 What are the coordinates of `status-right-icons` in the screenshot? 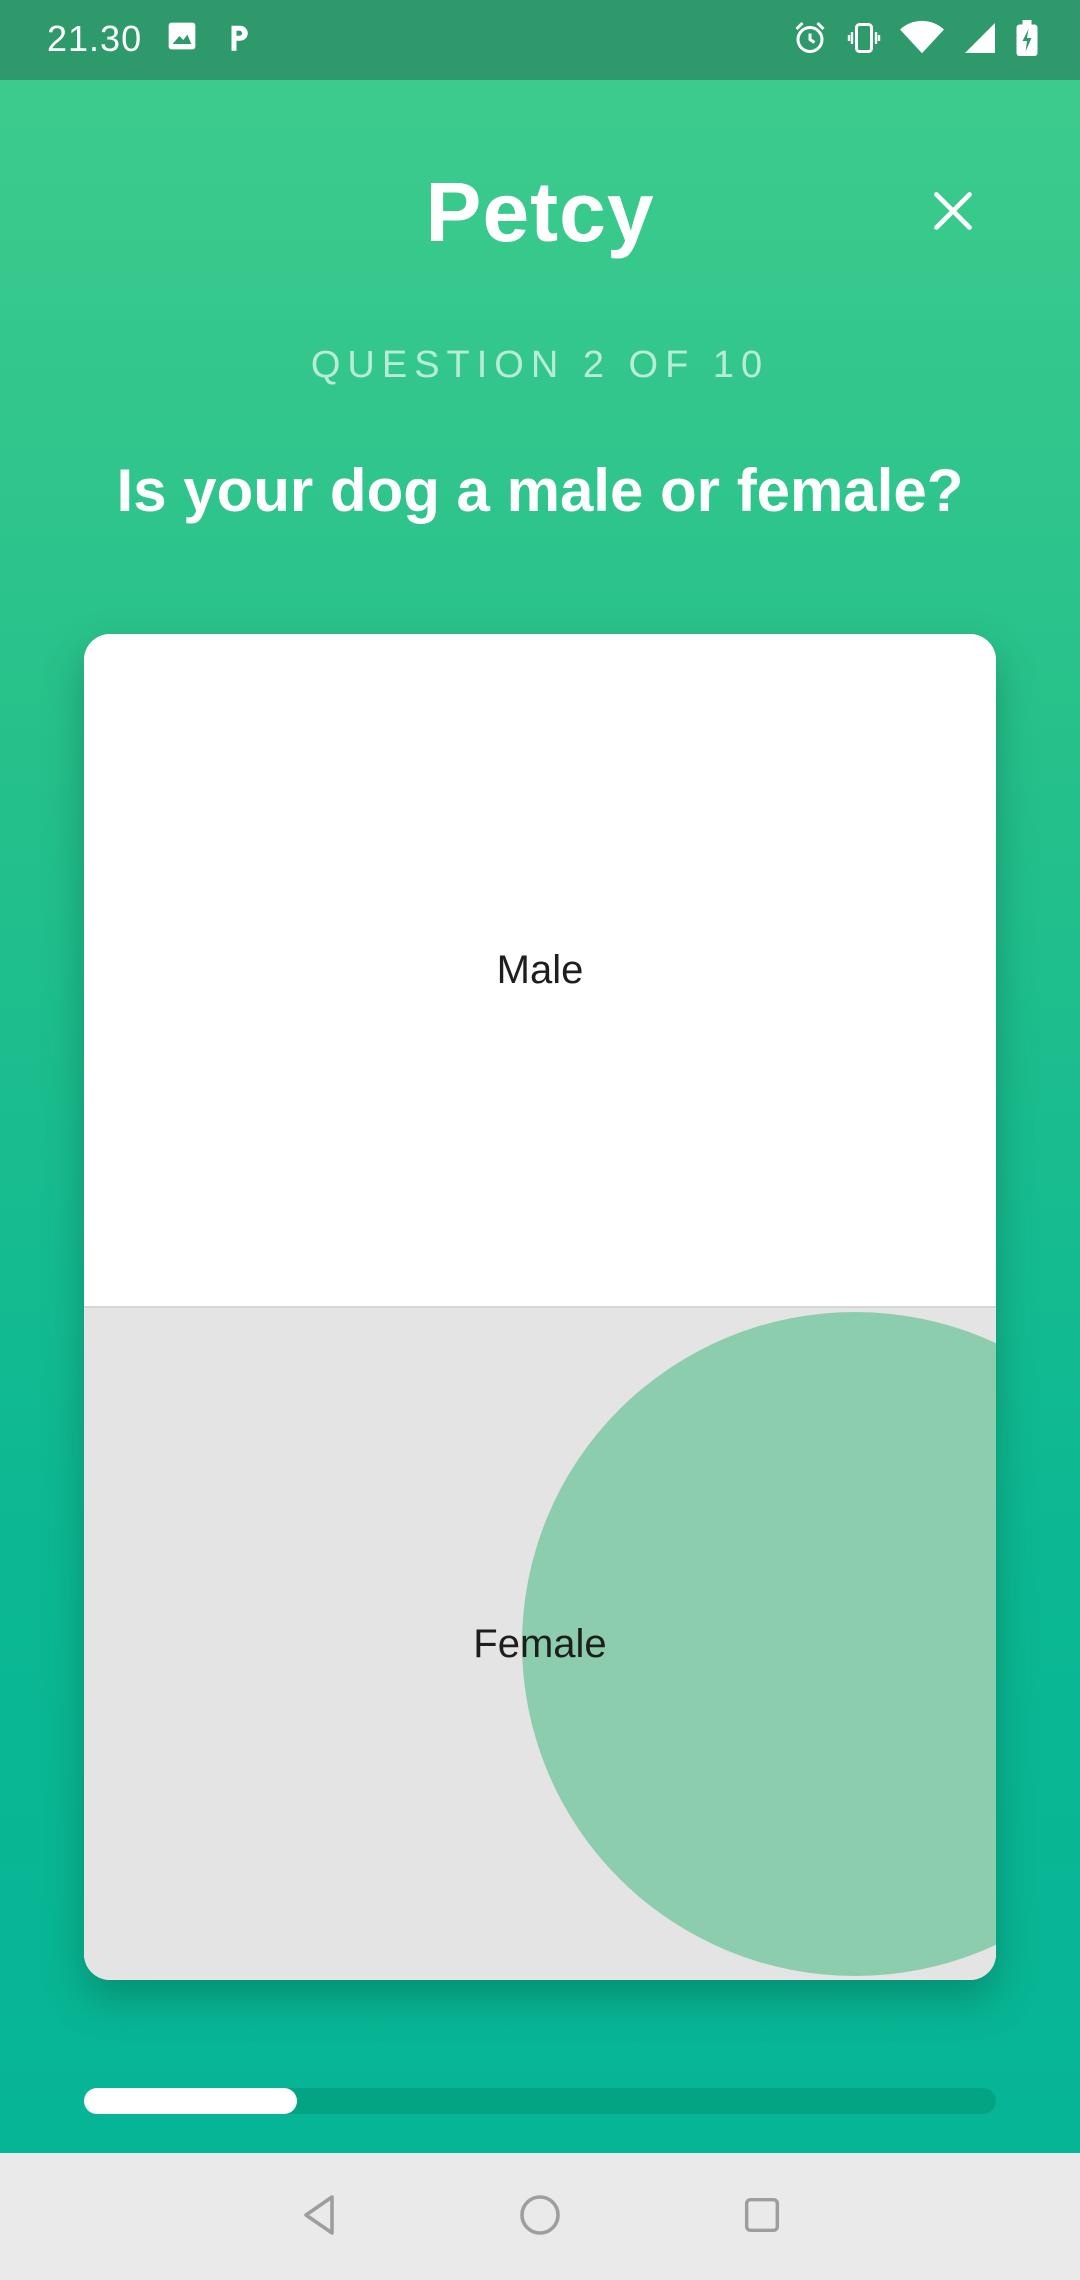 It's located at (915, 38).